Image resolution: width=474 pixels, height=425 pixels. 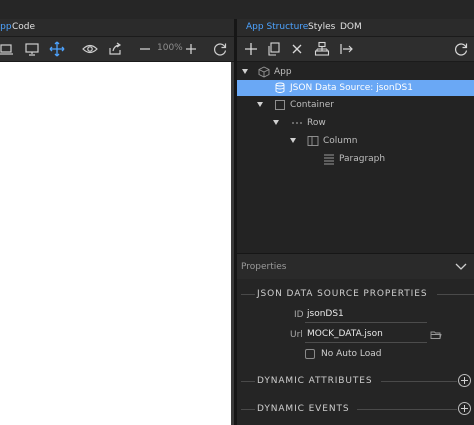 What do you see at coordinates (32, 49) in the screenshot?
I see `desktop-icon` at bounding box center [32, 49].